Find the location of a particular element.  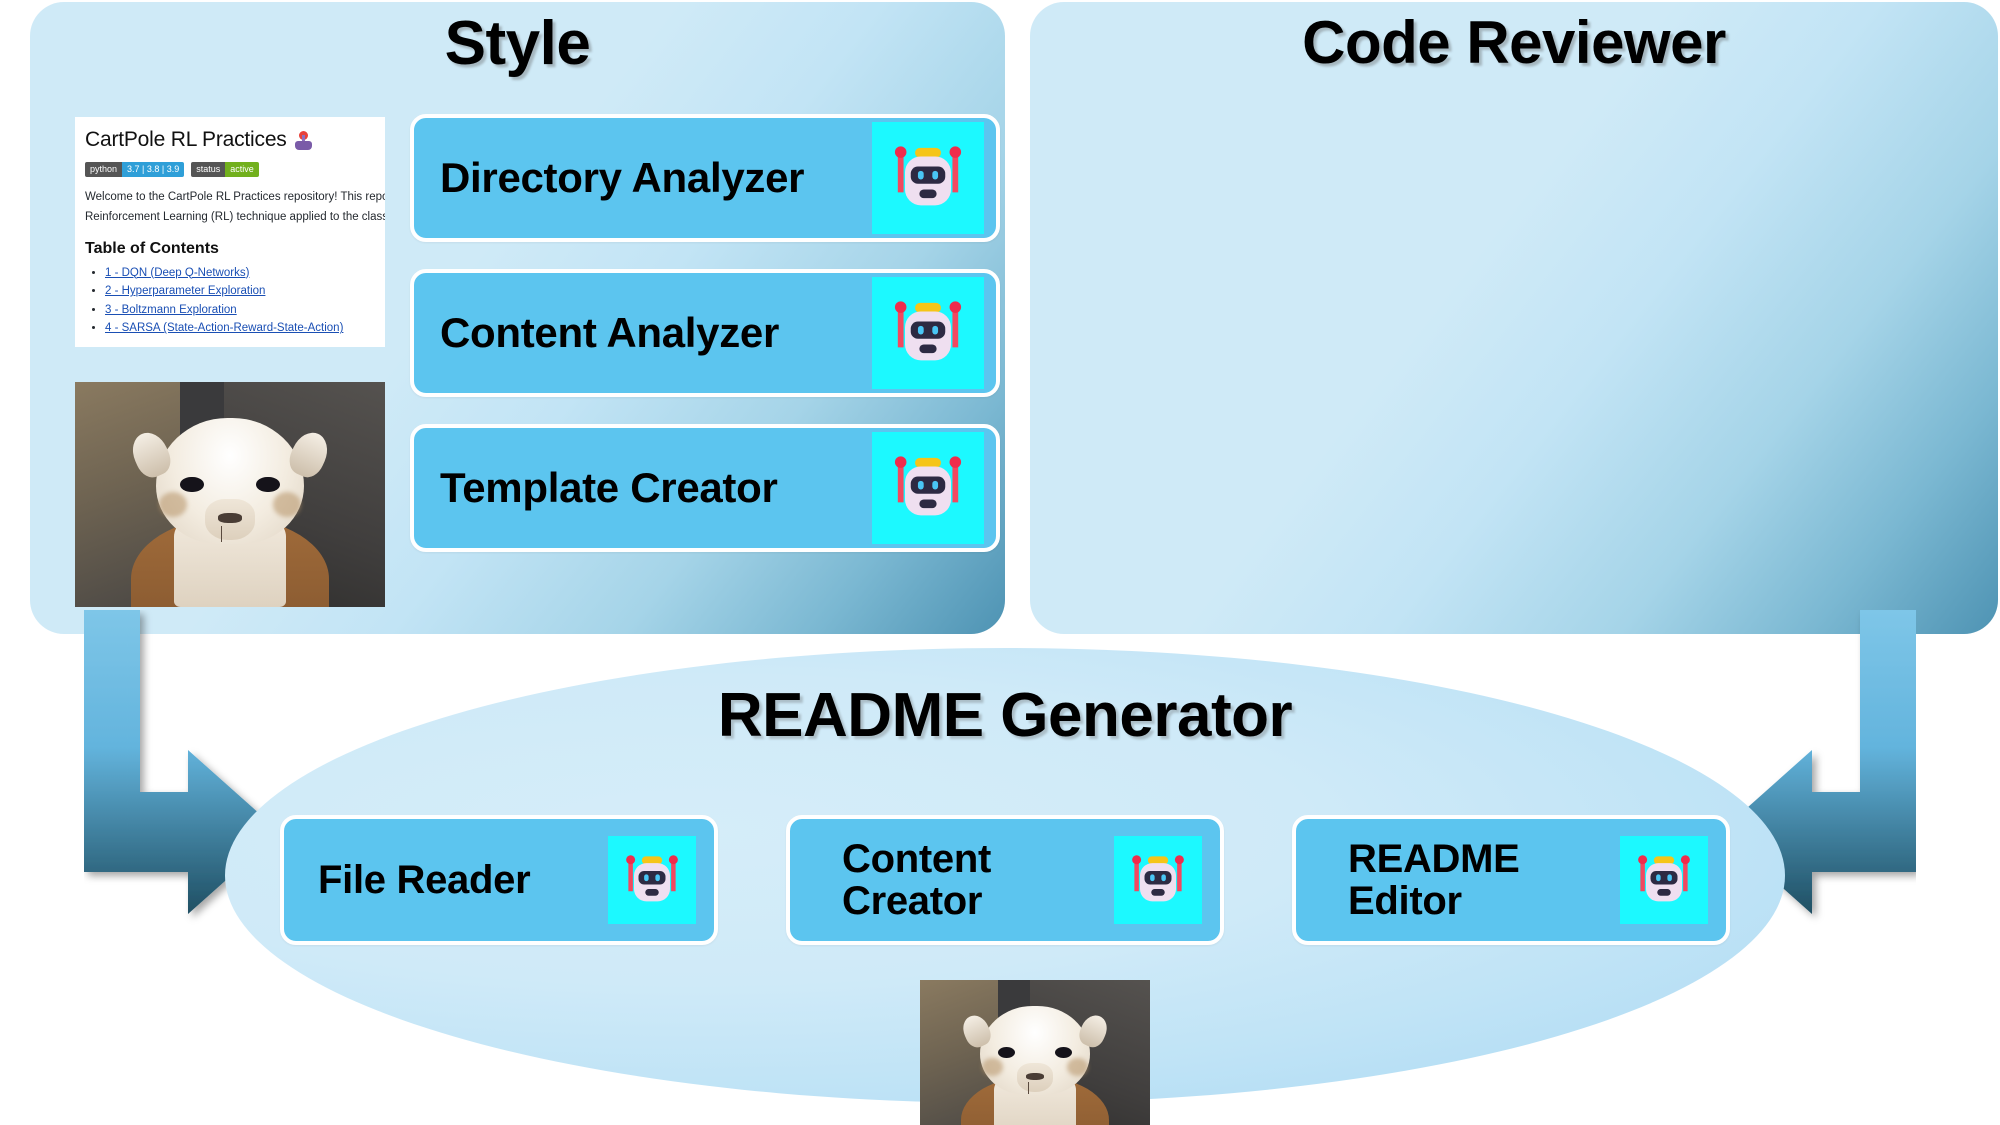

toc-link: 3 - Boltzmann Exploration is located at coordinates (171, 310).